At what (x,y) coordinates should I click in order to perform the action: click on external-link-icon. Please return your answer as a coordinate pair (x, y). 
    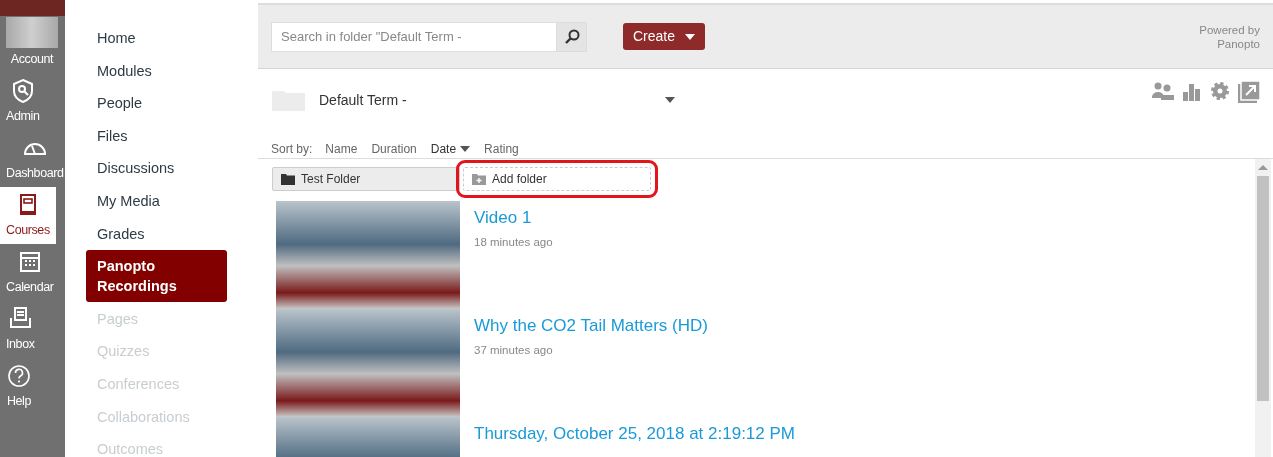
    Looking at the image, I should click on (1249, 92).